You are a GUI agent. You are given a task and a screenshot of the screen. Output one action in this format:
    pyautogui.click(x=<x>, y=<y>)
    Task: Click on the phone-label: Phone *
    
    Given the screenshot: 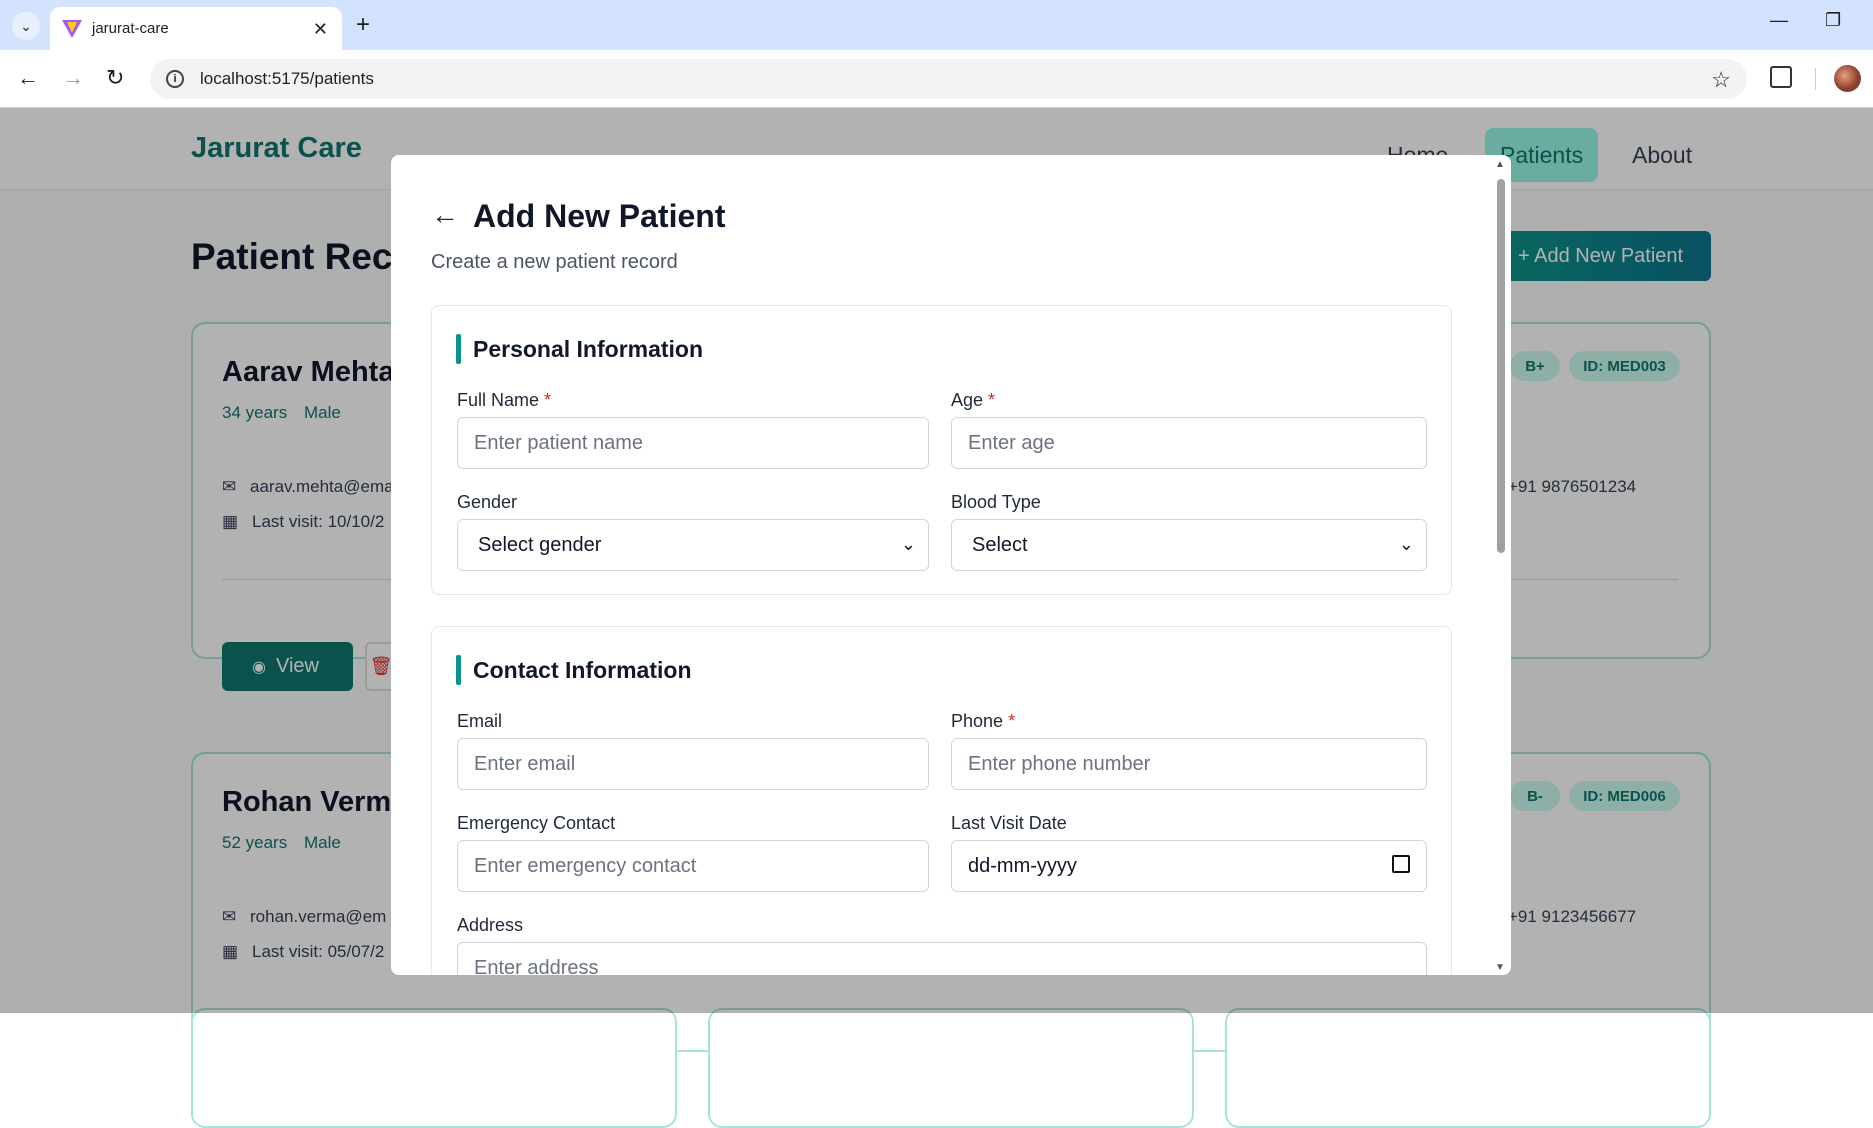 What is the action you would take?
    pyautogui.click(x=983, y=721)
    